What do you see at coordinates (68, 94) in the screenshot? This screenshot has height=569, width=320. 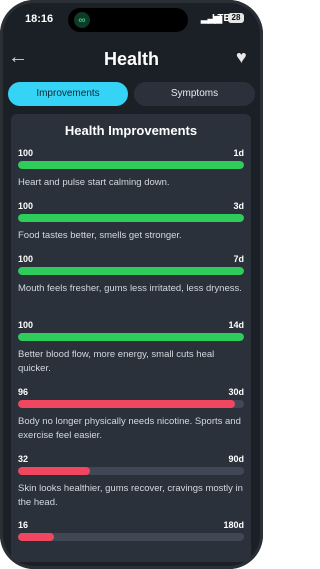 I see `tab-improvements: Improvements` at bounding box center [68, 94].